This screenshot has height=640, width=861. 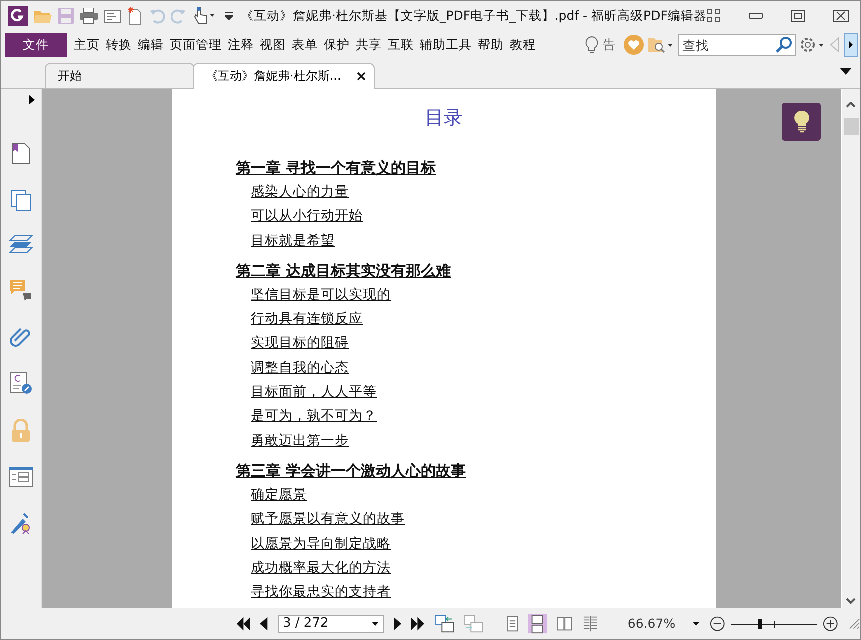 What do you see at coordinates (473, 16) in the screenshot?
I see `window-title: 《互动》詹妮弗·杜尔斯基【文字版_PDF电子书_下载】.pdf - 福昕高级PDF编辑器` at bounding box center [473, 16].